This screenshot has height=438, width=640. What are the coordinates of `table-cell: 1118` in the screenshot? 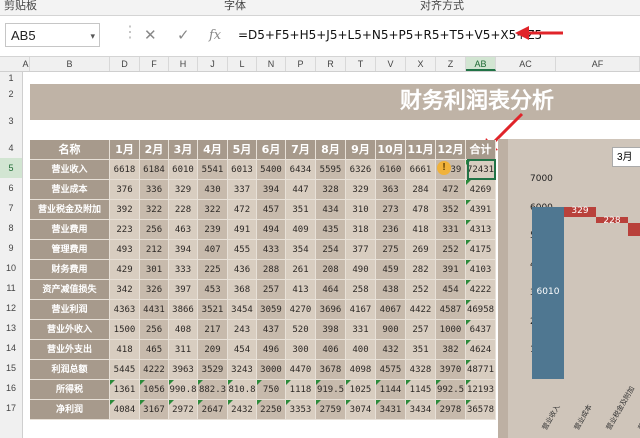 It's located at (301, 390).